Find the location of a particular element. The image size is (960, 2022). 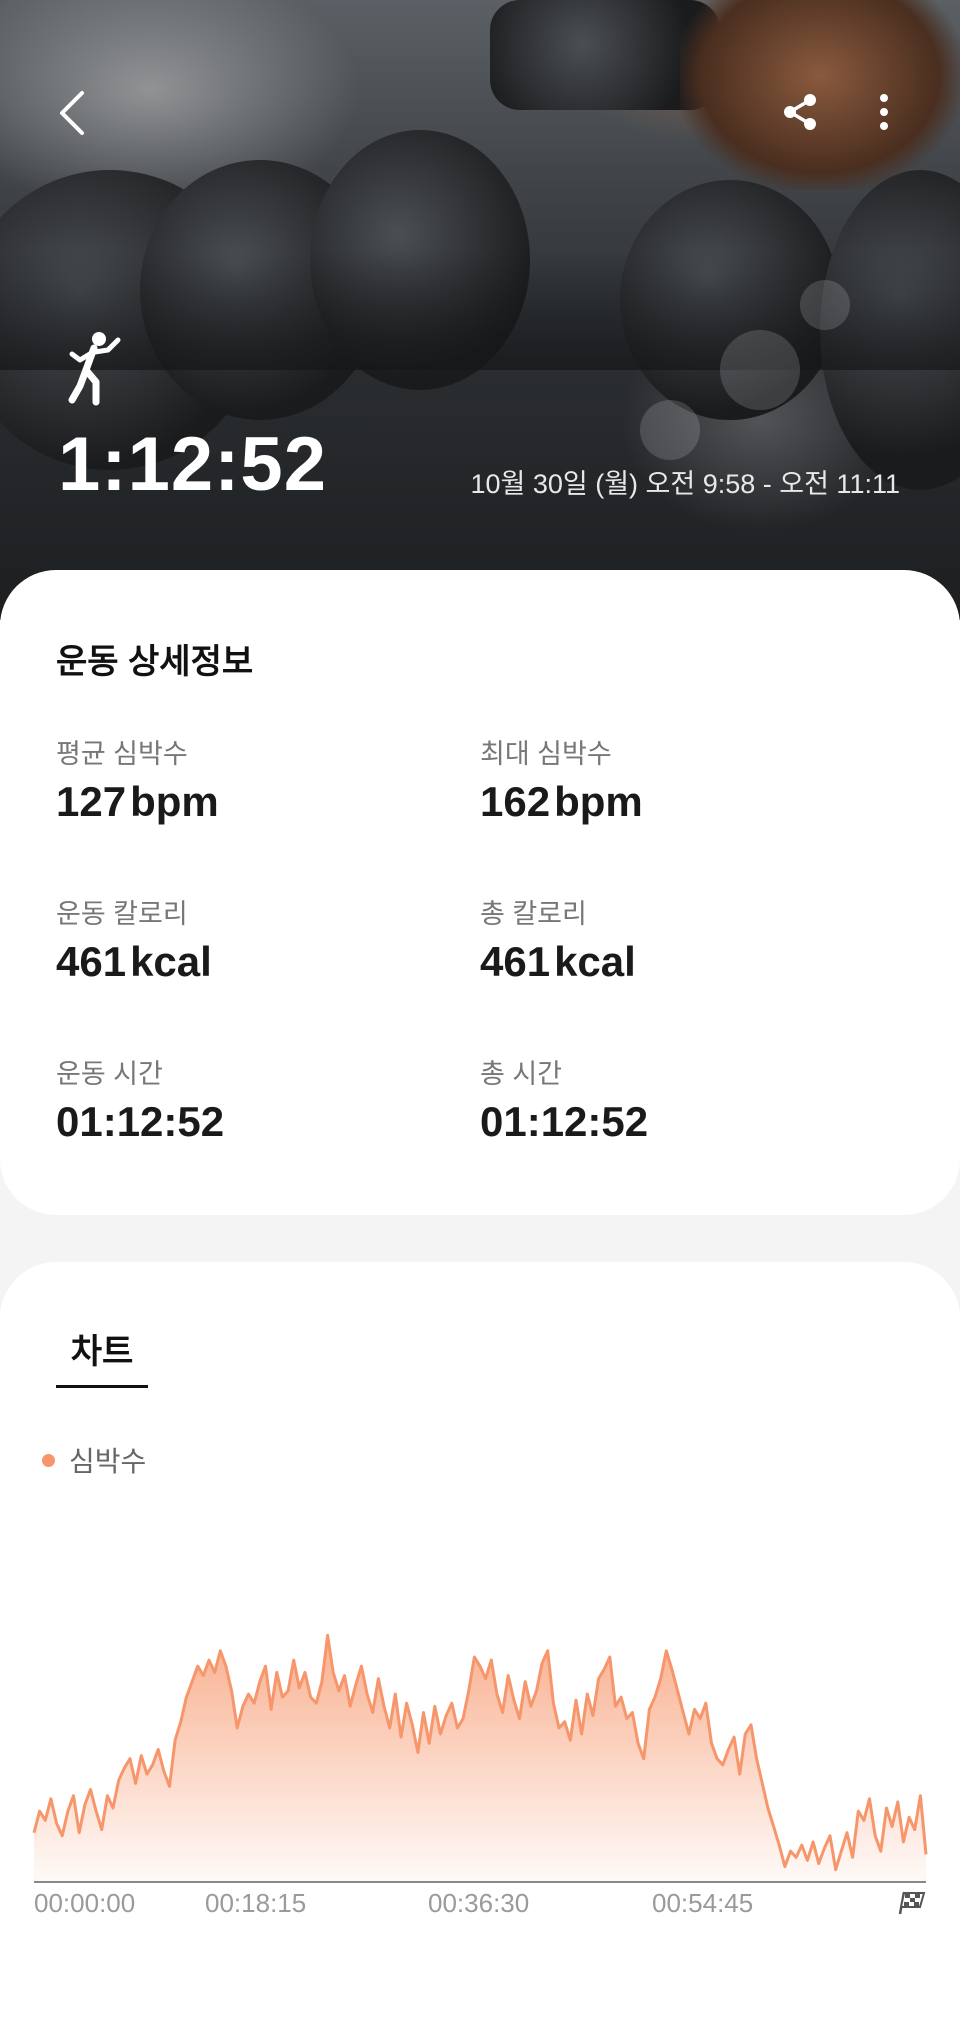

chart-legend: 심박수 is located at coordinates (94, 1460).